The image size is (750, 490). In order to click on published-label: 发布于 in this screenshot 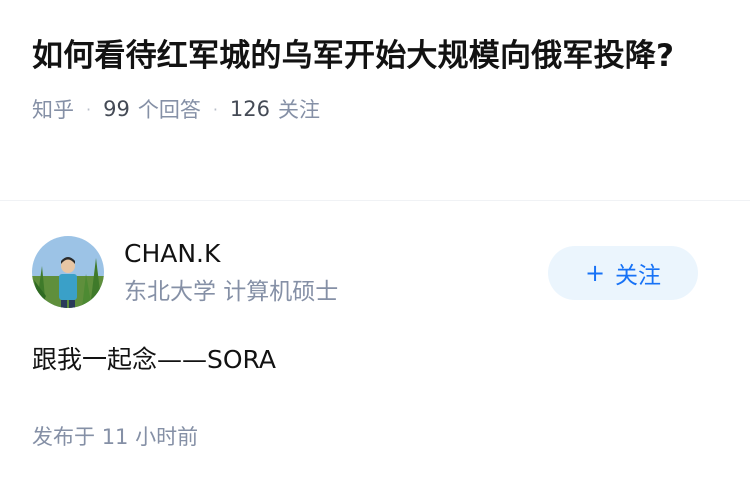, I will do `click(63, 437)`.